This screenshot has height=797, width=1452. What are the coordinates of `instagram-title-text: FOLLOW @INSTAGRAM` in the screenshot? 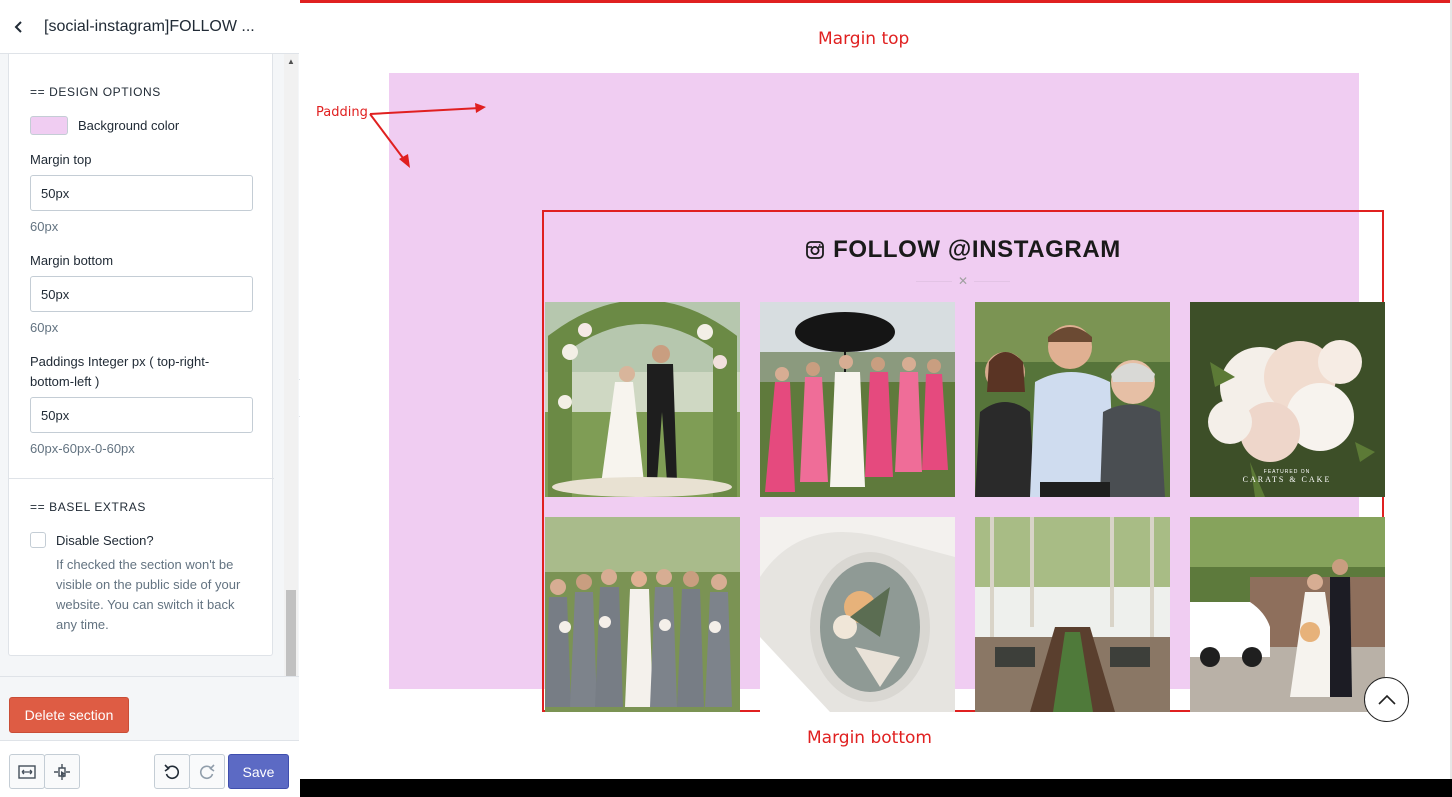 It's located at (977, 249).